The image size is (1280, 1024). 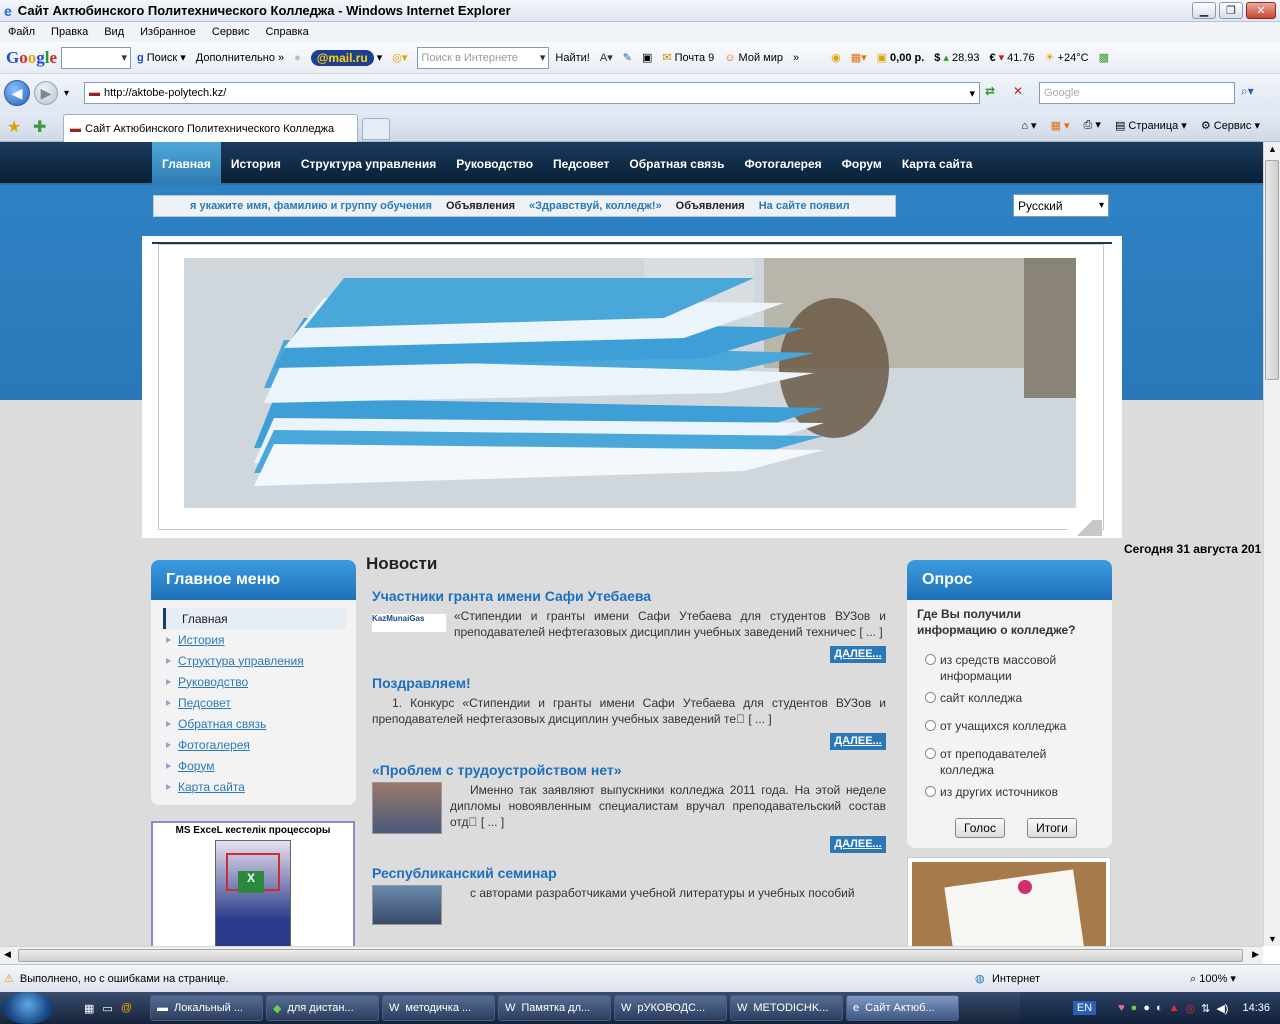 I want to click on refresh-icon: ⇄, so click(x=990, y=91).